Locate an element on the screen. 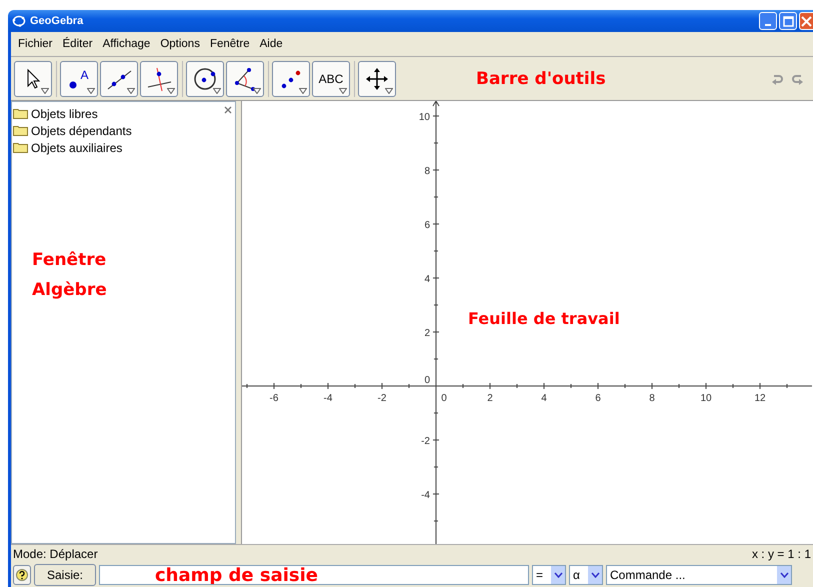  y-tick-label: 4 is located at coordinates (427, 279).